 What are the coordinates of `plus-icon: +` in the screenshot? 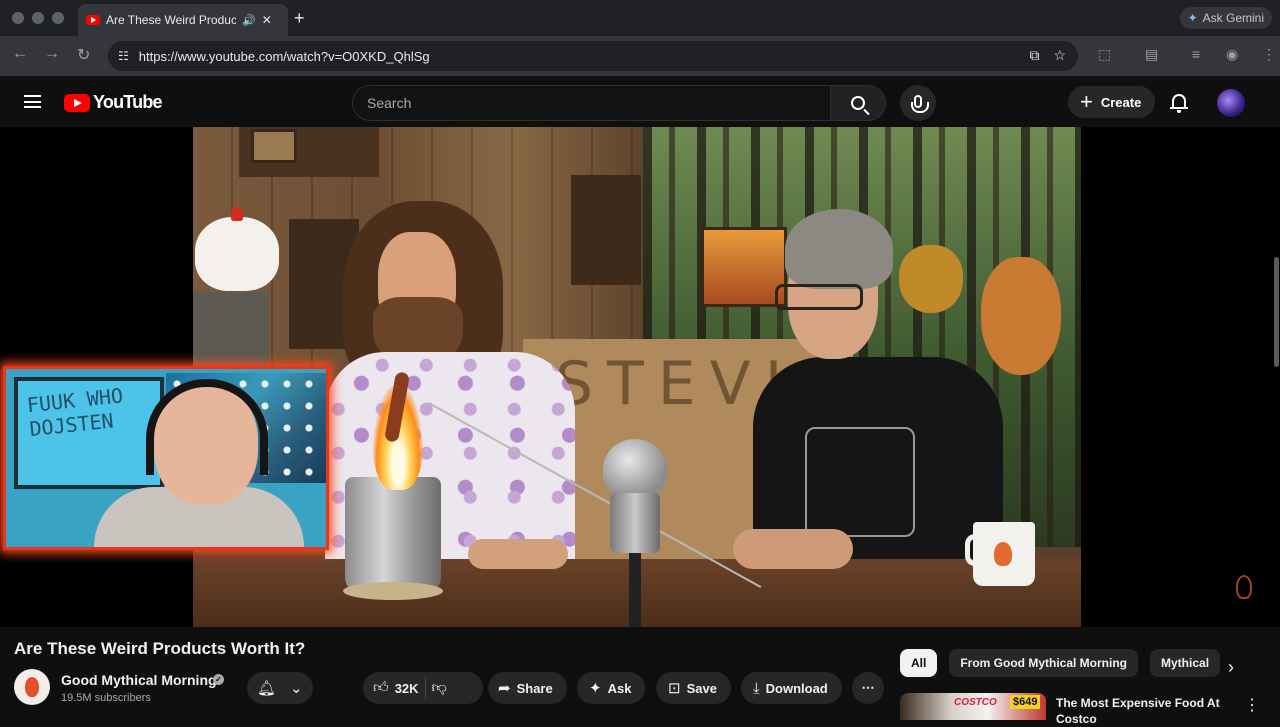 It's located at (1086, 101).